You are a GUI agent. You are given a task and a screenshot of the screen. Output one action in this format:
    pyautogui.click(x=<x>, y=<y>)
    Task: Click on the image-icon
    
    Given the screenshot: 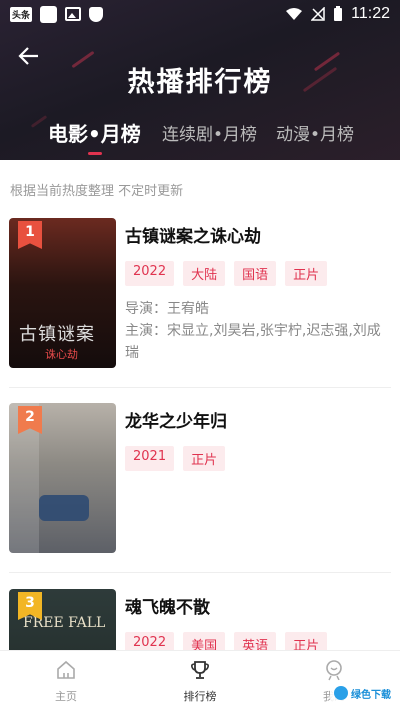 What is the action you would take?
    pyautogui.click(x=73, y=14)
    